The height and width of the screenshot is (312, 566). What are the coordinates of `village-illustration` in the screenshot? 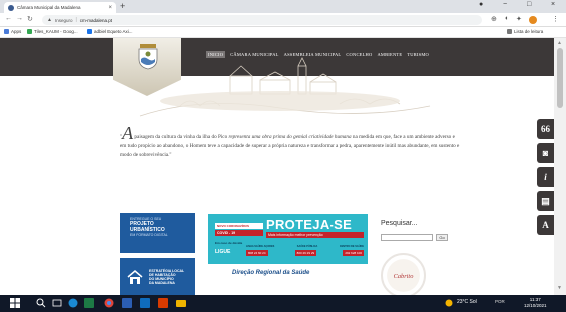 It's located at (285, 87).